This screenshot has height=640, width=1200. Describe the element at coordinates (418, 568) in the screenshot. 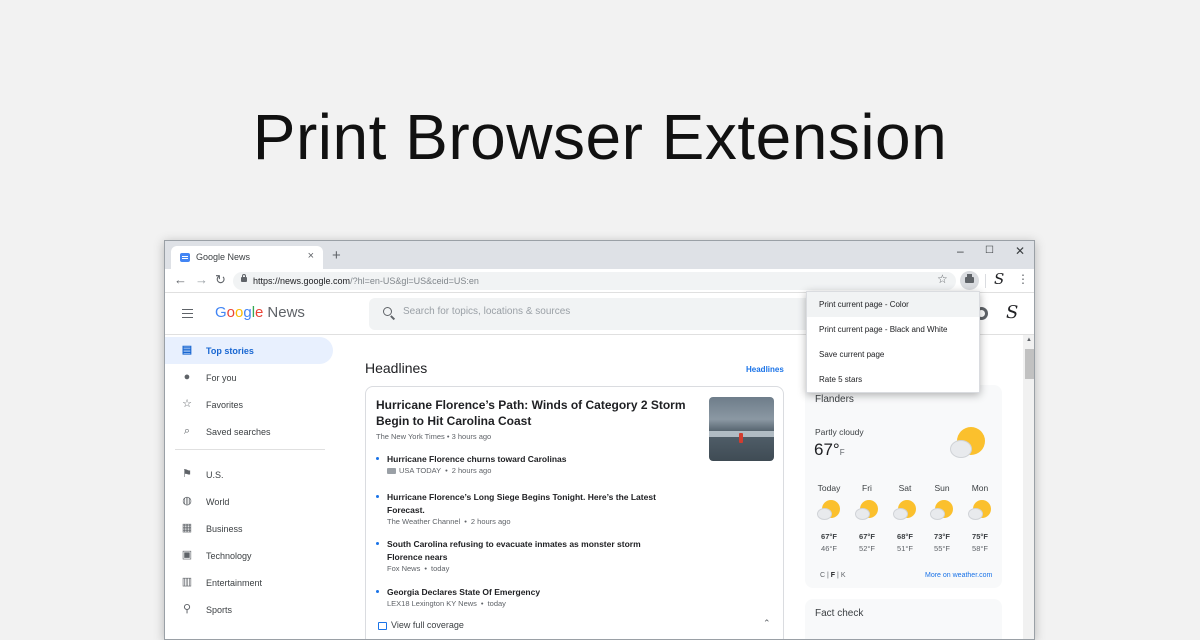

I see `related-story-meta: Fox News • today` at that location.